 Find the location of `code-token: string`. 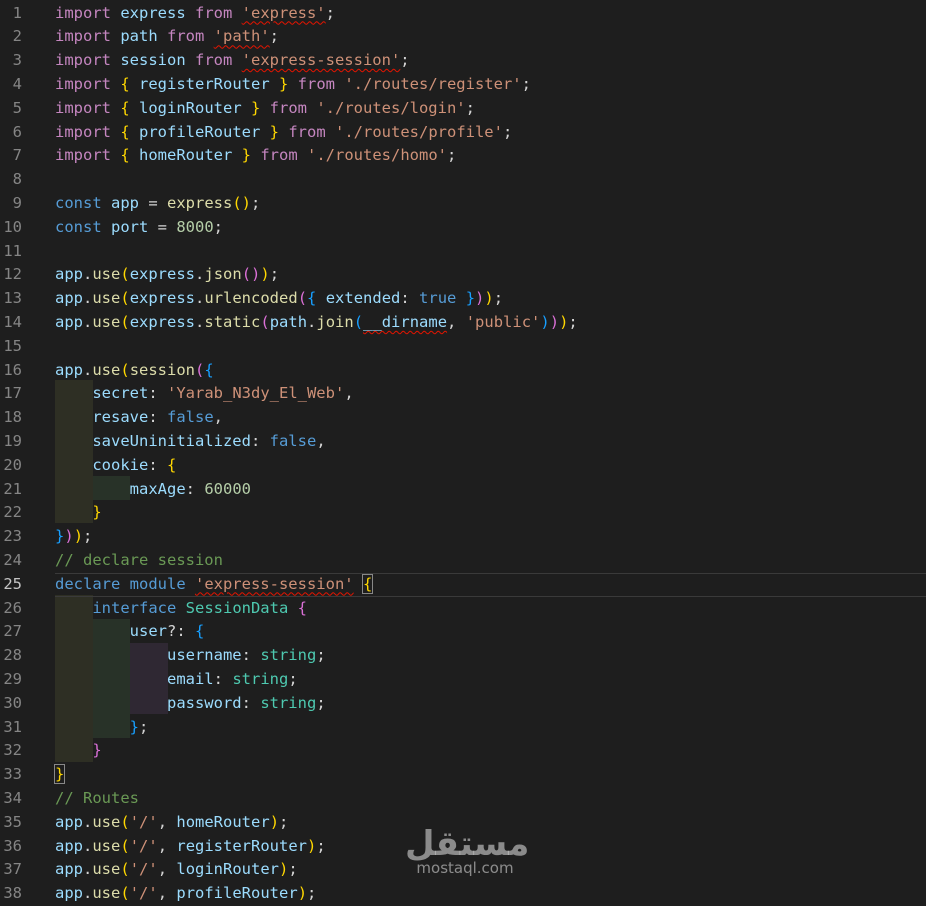

code-token: string is located at coordinates (260, 678).